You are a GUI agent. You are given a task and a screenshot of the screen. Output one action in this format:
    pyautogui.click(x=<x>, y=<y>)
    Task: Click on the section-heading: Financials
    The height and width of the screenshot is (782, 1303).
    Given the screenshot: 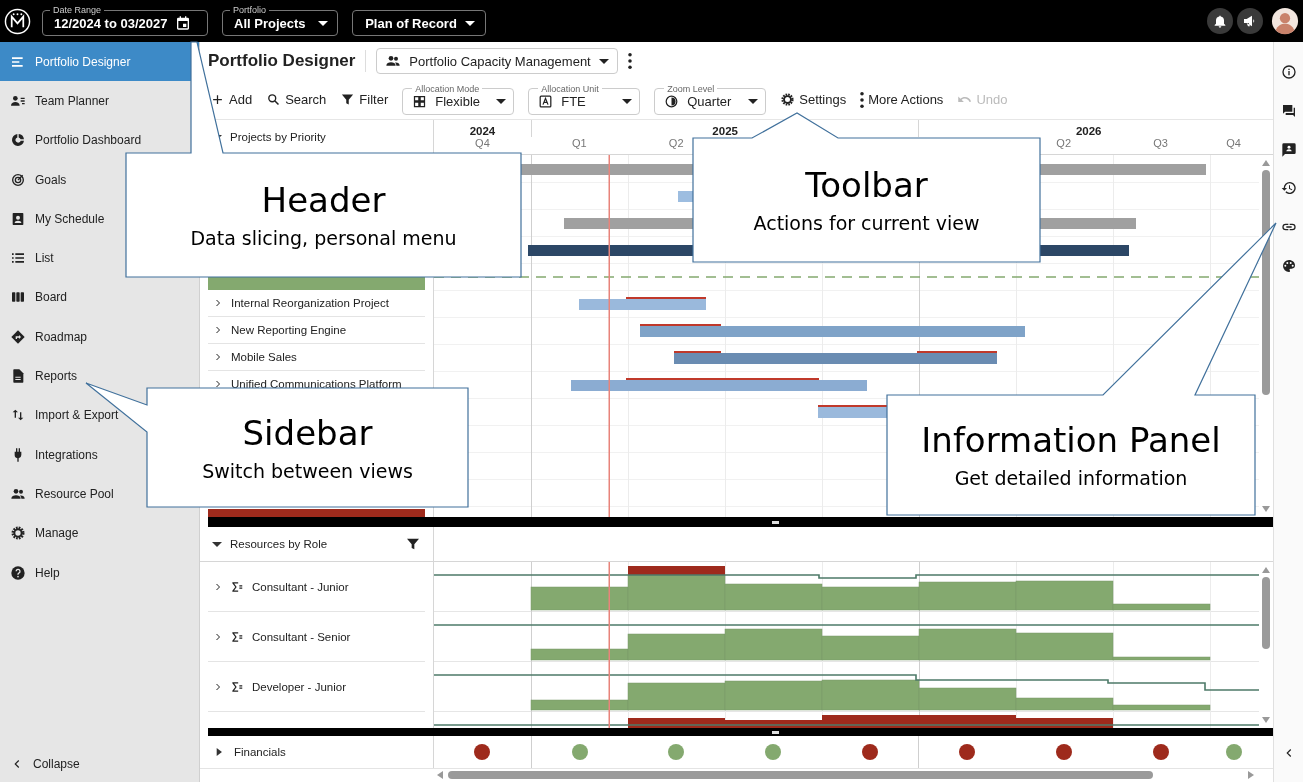 What is the action you would take?
    pyautogui.click(x=260, y=752)
    